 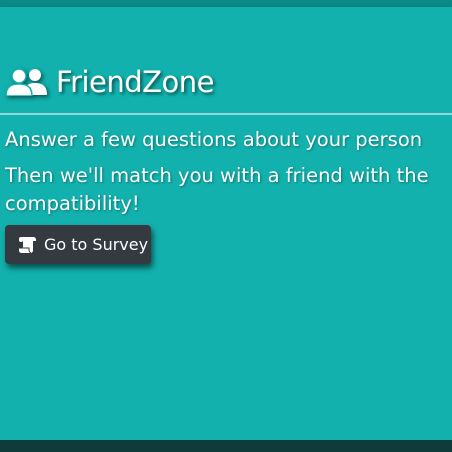 I want to click on go-to-survey-label: Go to Survey, so click(x=96, y=244).